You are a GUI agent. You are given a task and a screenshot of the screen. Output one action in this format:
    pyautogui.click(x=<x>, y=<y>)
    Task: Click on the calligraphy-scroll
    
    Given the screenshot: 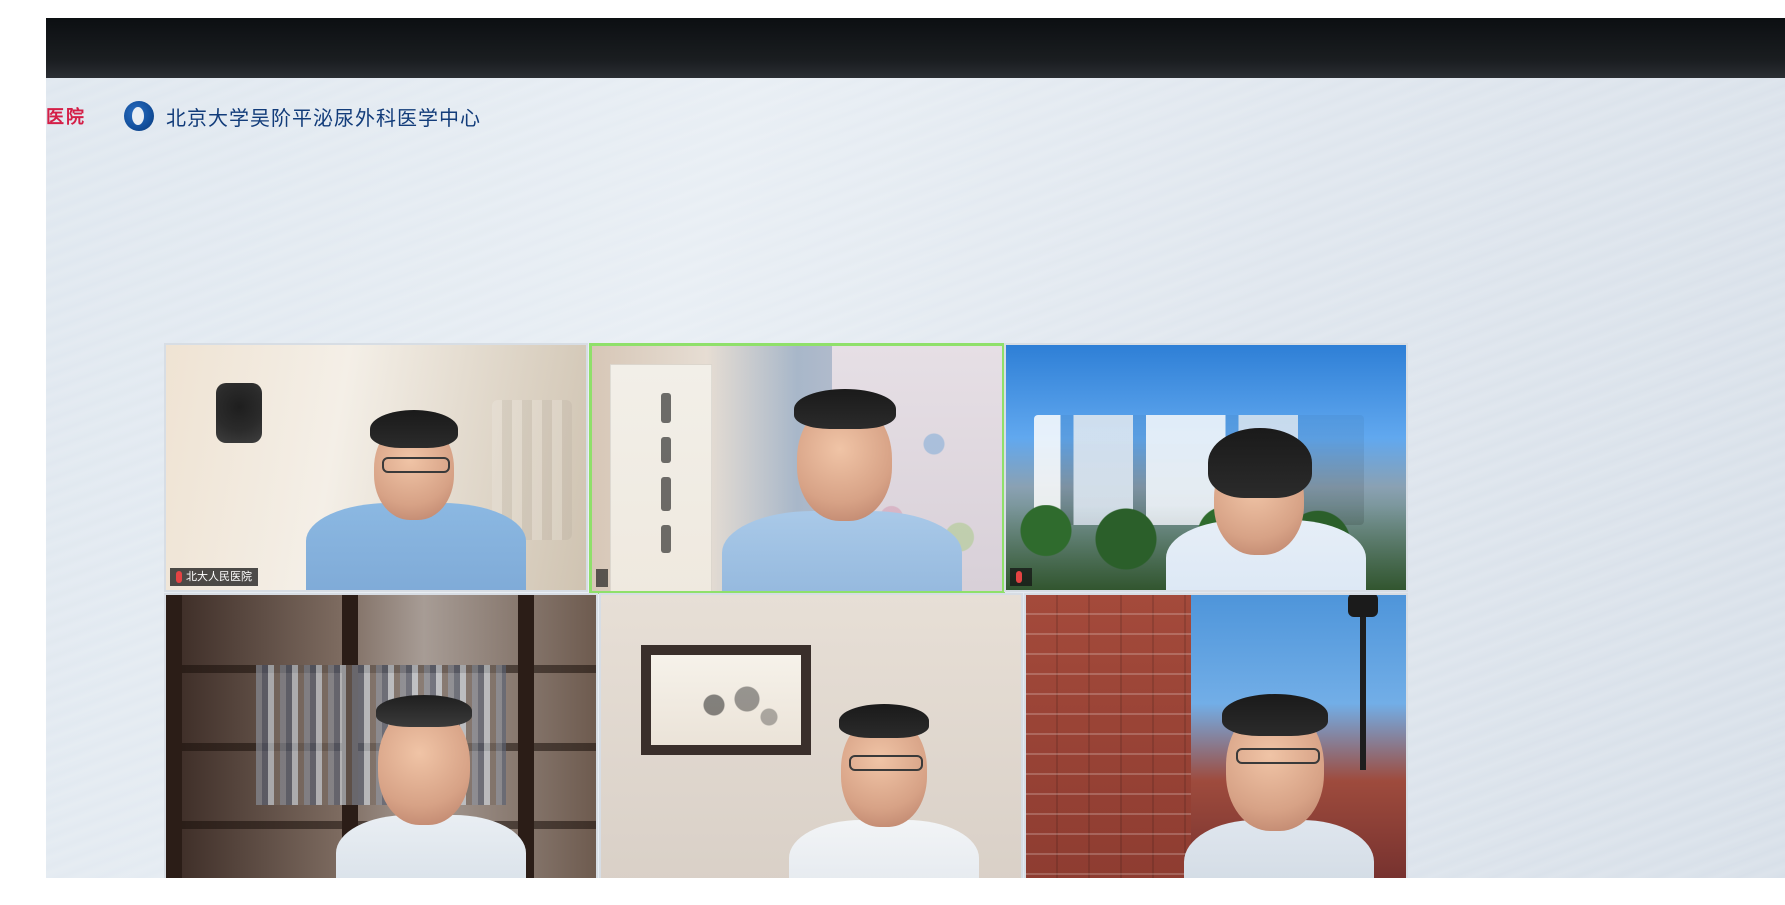 What is the action you would take?
    pyautogui.click(x=661, y=477)
    